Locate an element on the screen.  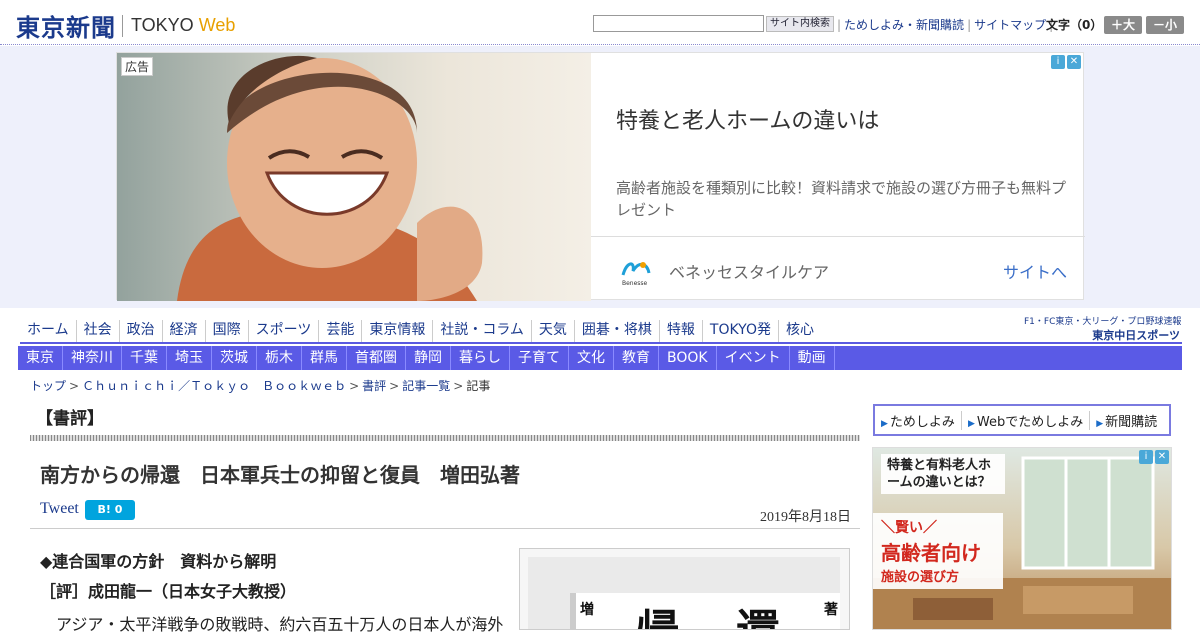
sidebar-adchoices: i ✕ is located at coordinates (1154, 457).